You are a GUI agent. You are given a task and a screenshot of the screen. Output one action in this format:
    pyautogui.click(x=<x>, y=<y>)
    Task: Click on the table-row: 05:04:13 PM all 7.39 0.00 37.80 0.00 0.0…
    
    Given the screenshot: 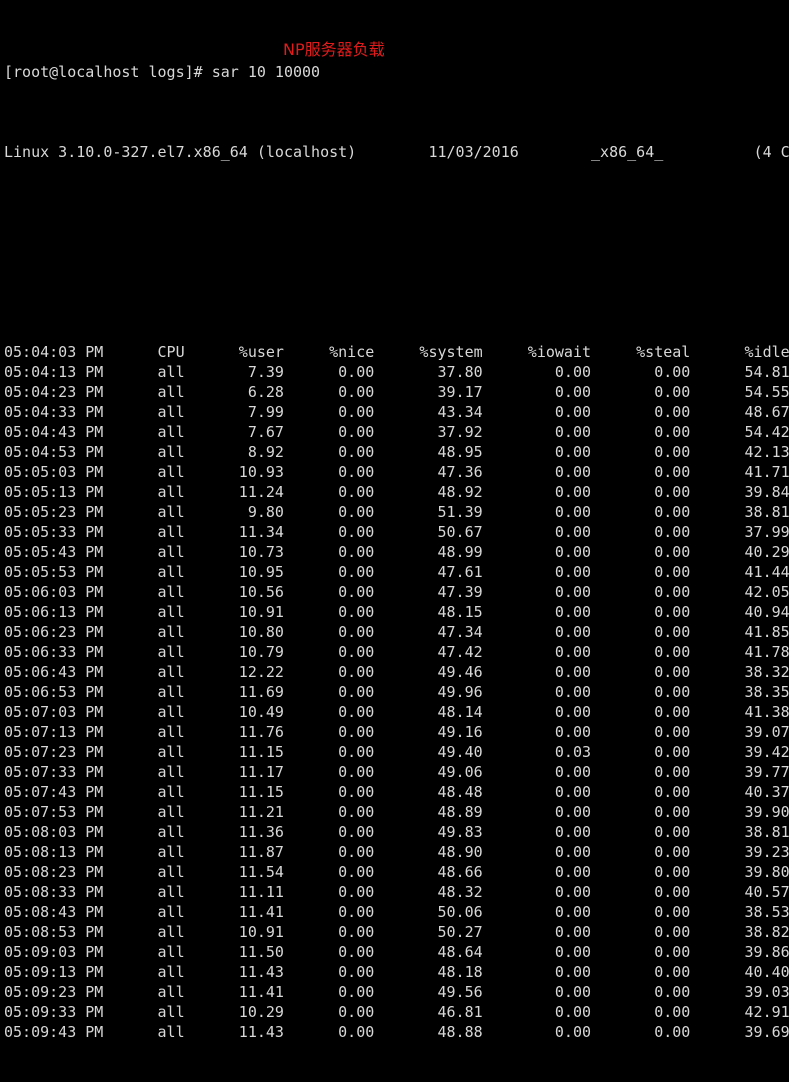 What is the action you would take?
    pyautogui.click(x=396, y=372)
    